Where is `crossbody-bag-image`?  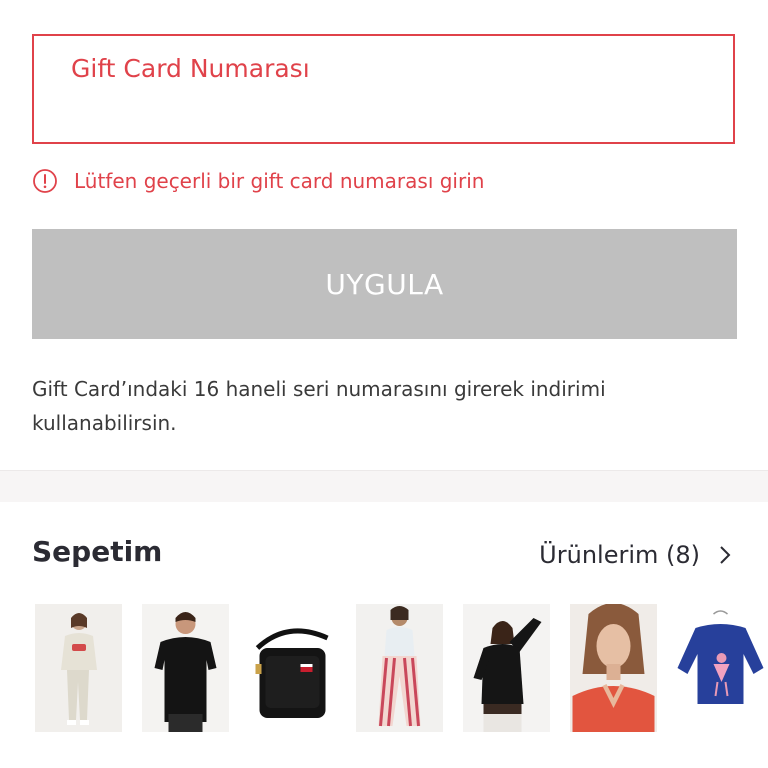
crossbody-bag-image is located at coordinates (292, 668).